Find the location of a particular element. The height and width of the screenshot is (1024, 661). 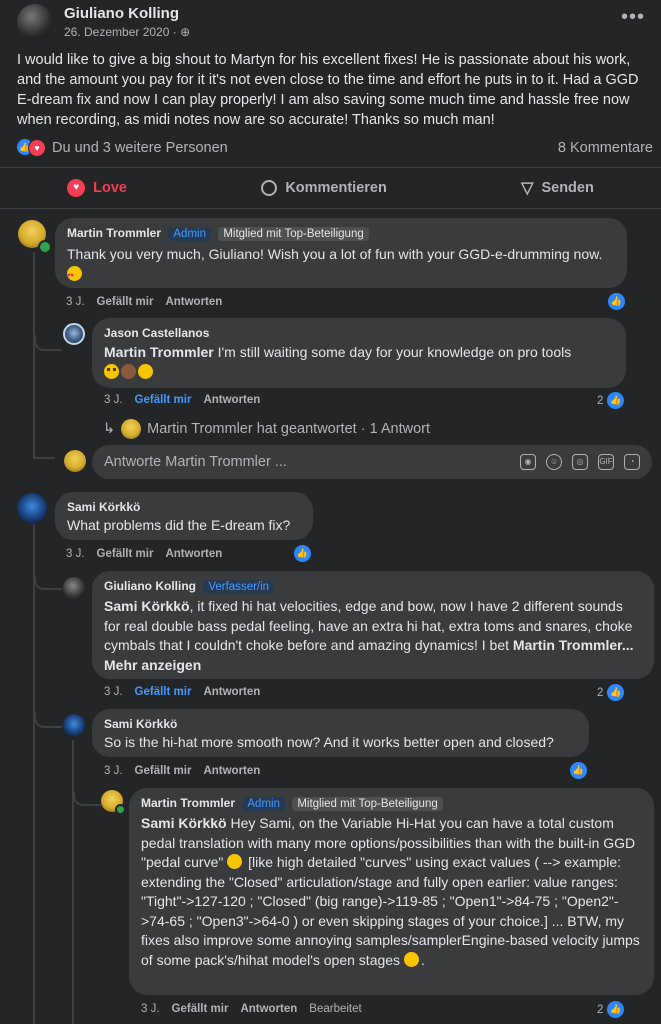

post-date-text: 26. Dezember 2020 · is located at coordinates (122, 32).